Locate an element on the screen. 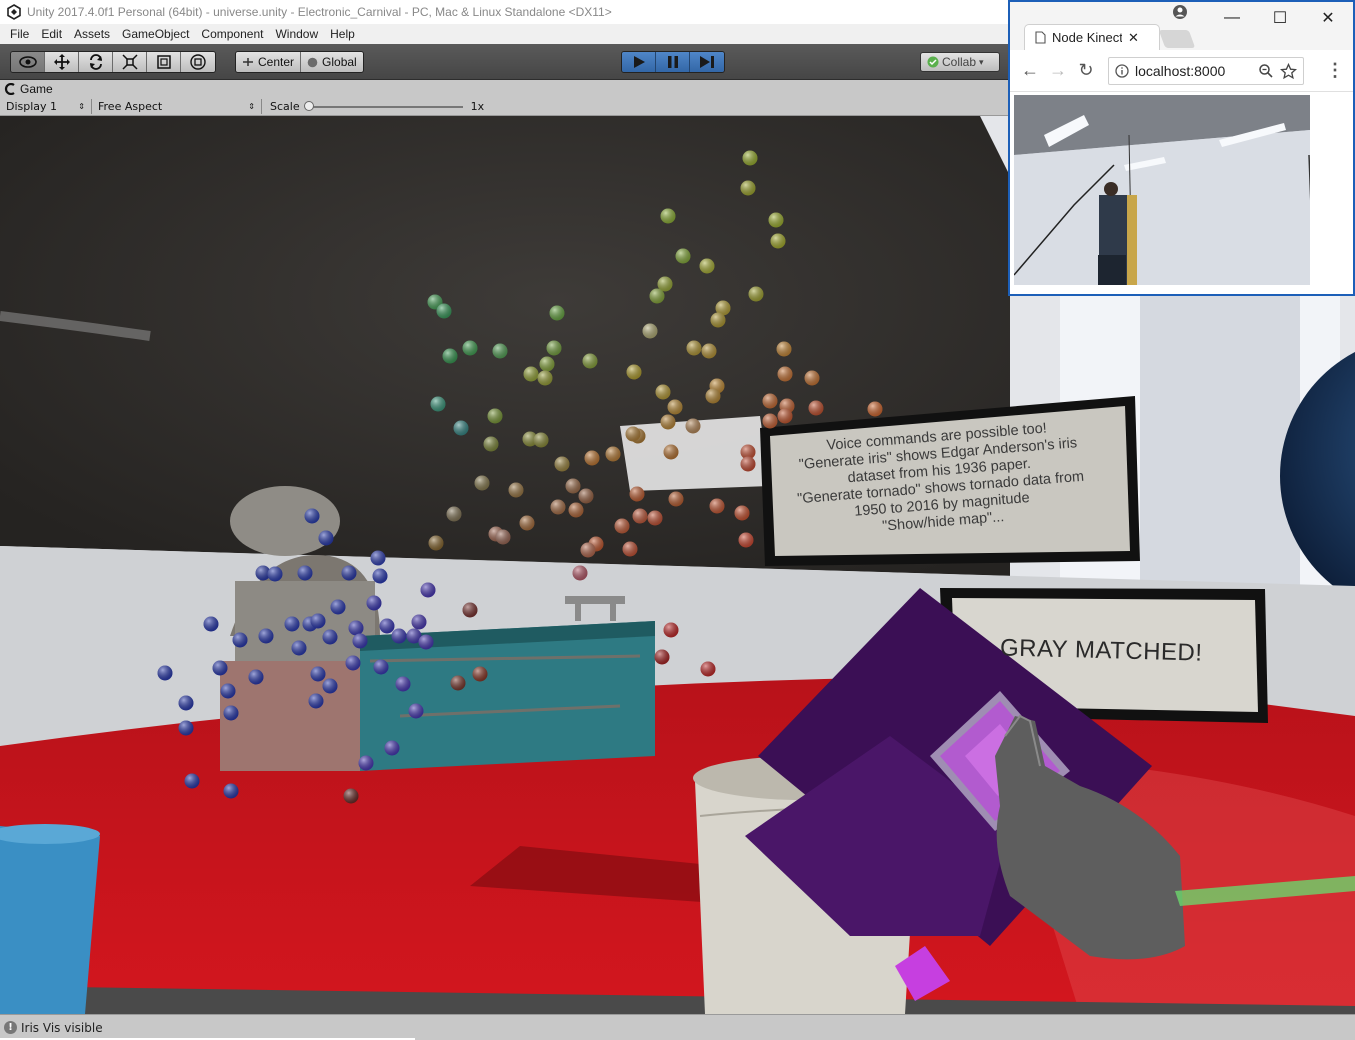 This screenshot has width=1355, height=1040. status-message: Iris Vis visible is located at coordinates (62, 1028).